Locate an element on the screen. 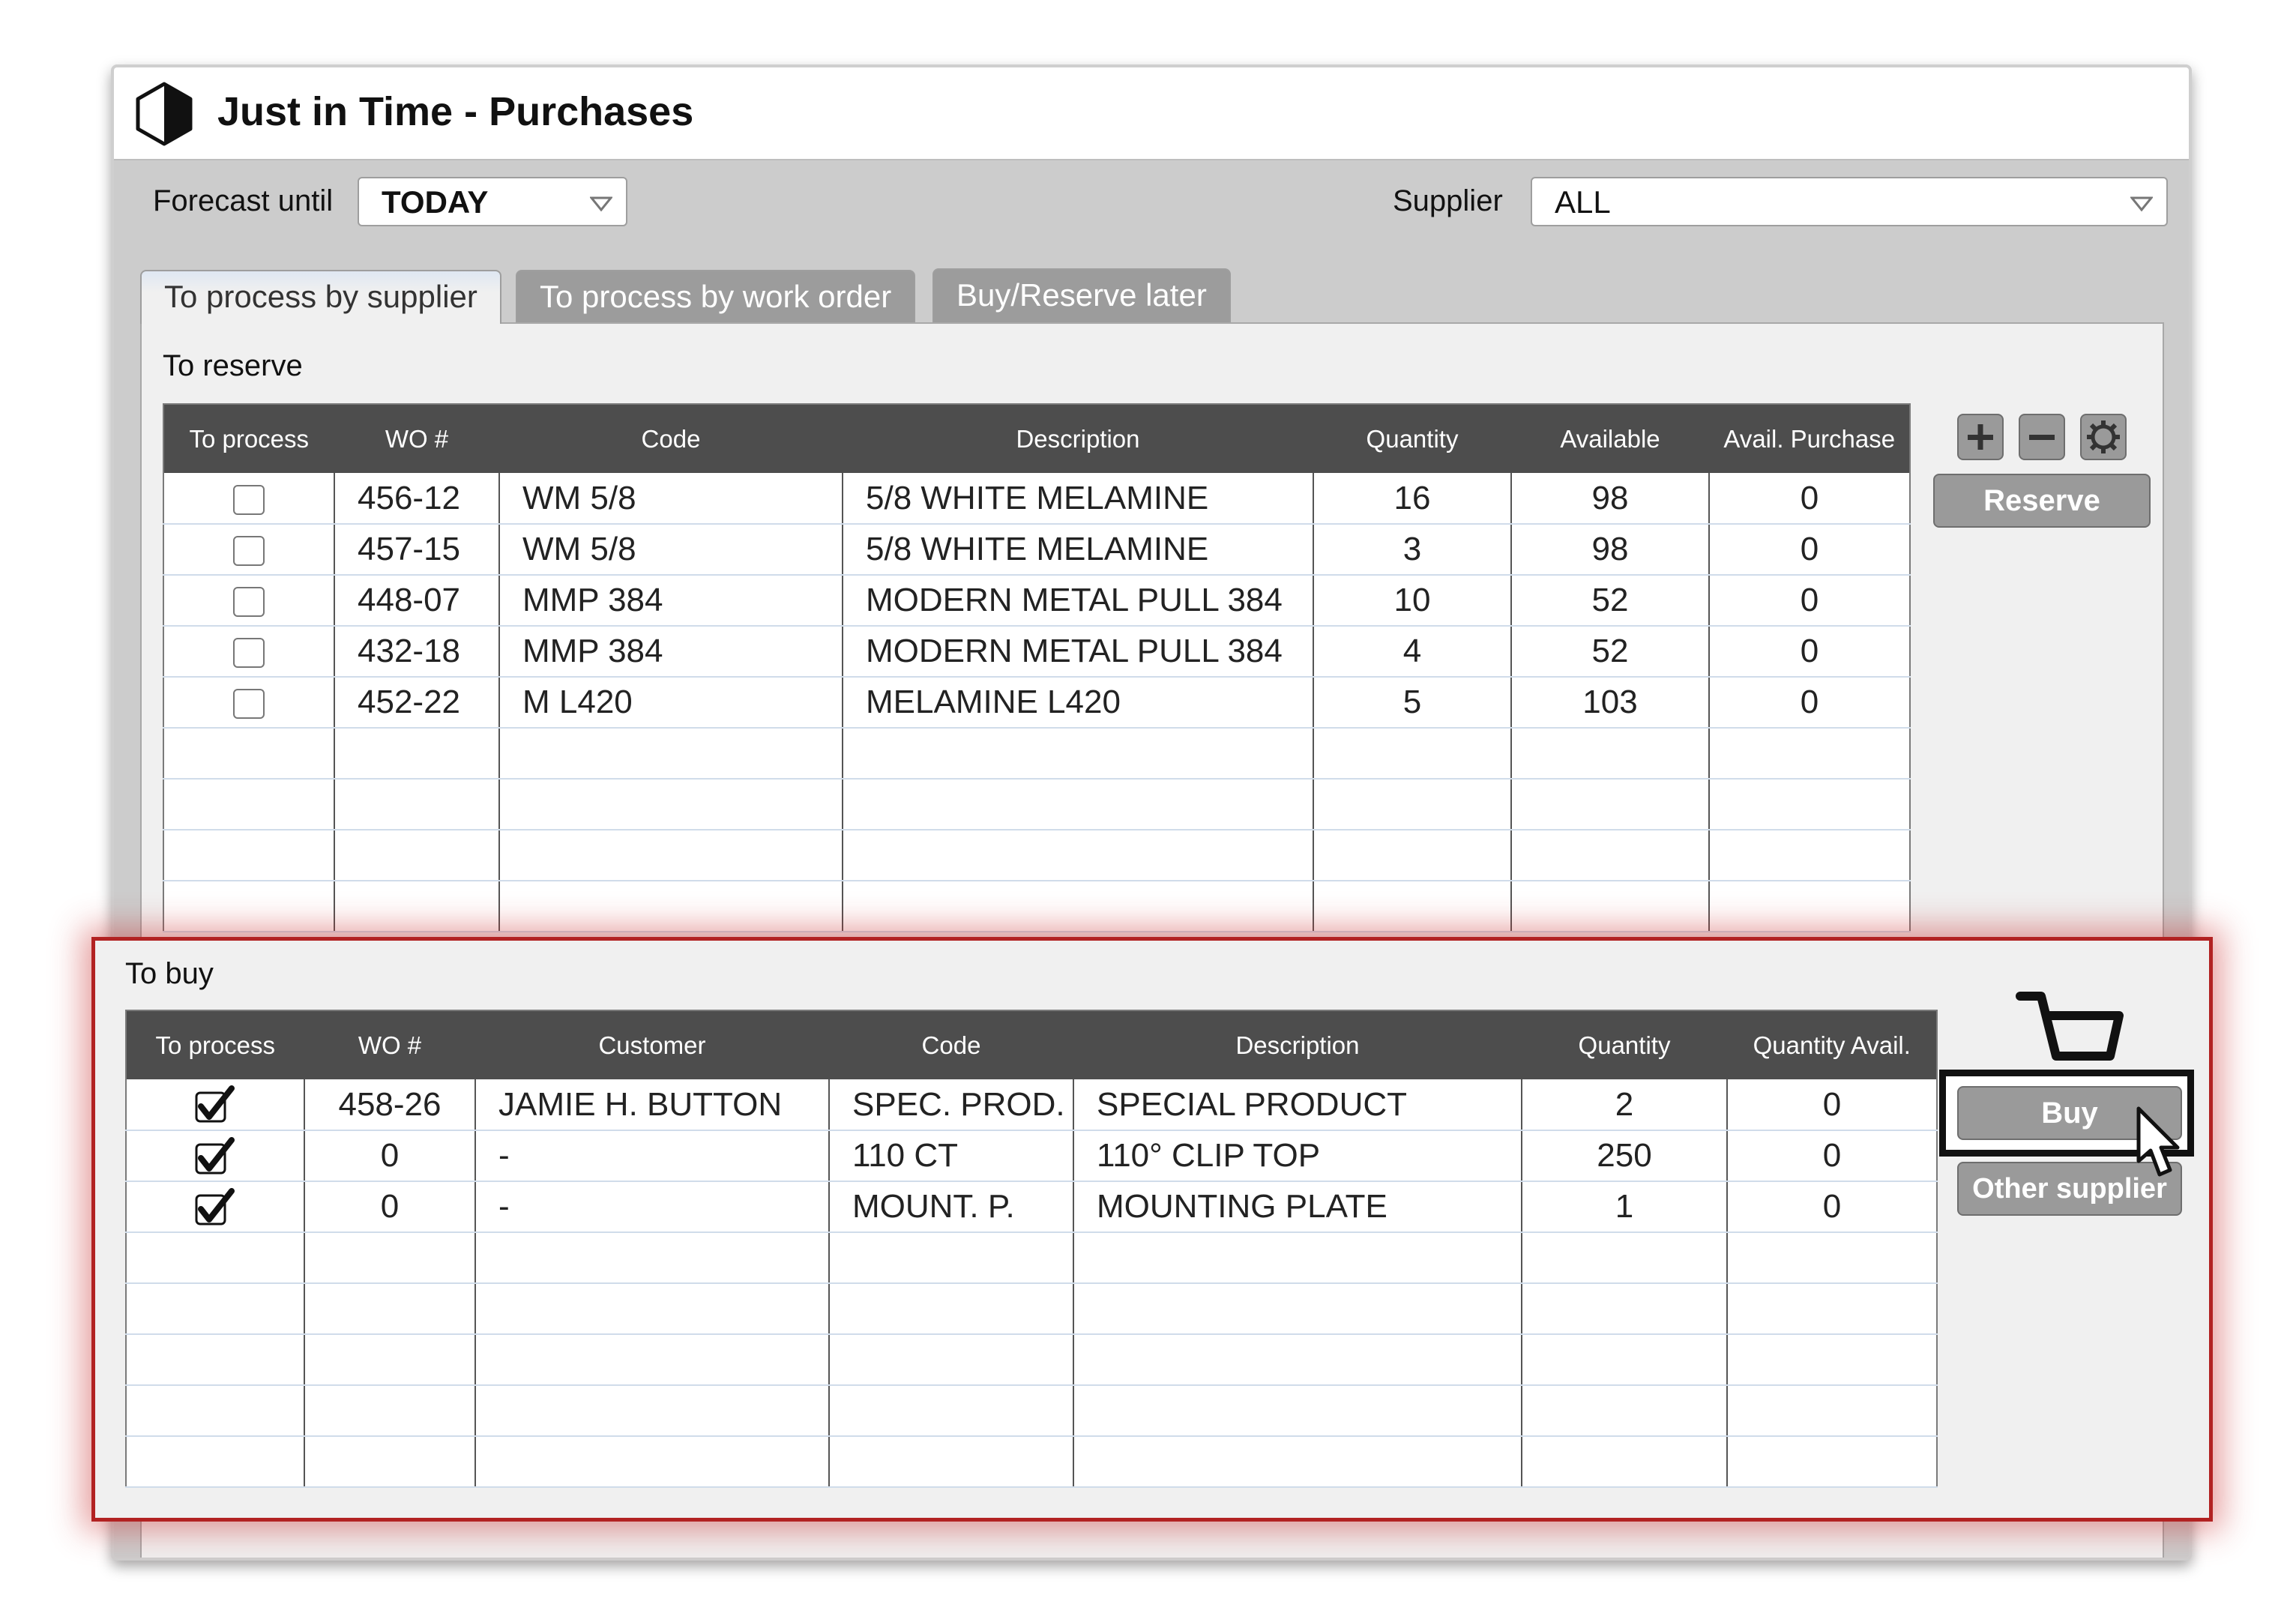 The image size is (2296, 1619). gear-icon is located at coordinates (2103, 436).